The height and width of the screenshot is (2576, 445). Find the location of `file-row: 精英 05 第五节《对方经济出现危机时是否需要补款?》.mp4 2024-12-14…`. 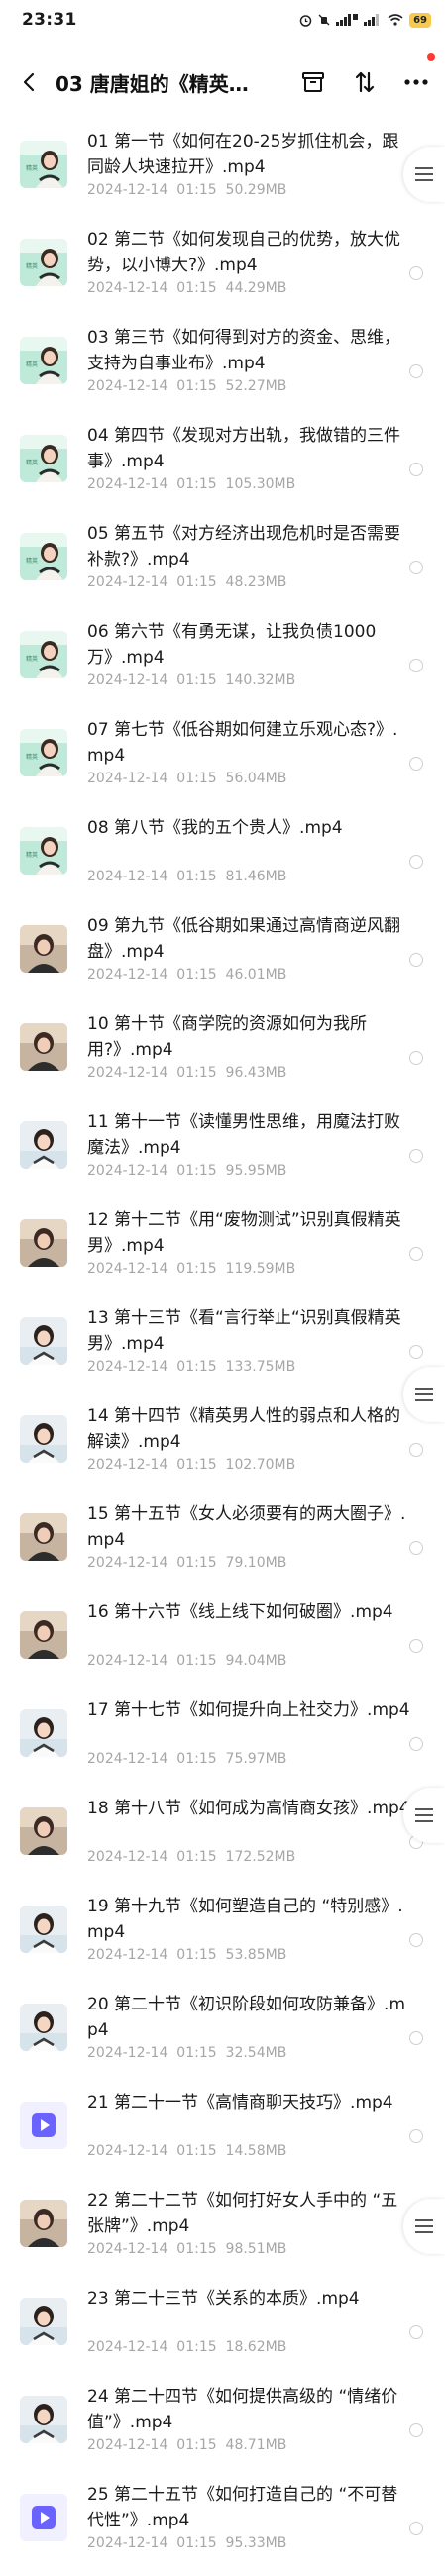

file-row: 精英 05 第五节《对方经济出现危机时是否需要补款?》.mp4 2024-12-14… is located at coordinates (222, 566).